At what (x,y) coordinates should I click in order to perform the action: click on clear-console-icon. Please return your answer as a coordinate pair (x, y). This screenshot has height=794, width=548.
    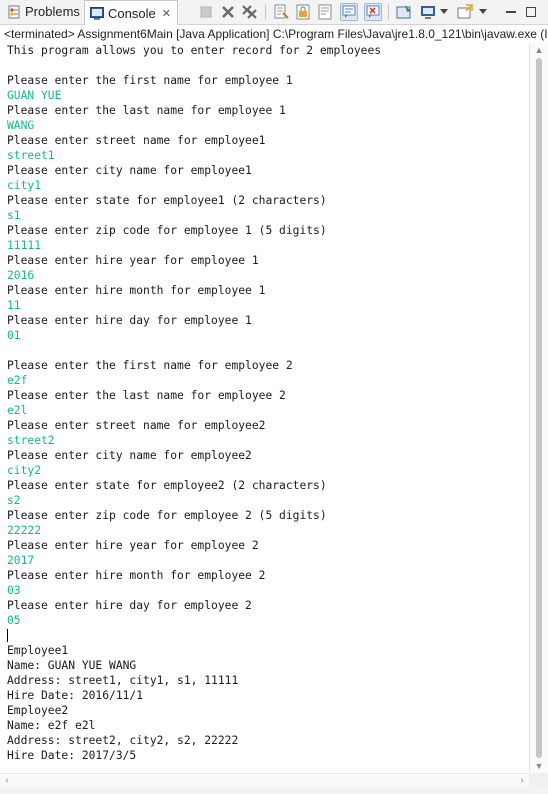
    Looking at the image, I should click on (281, 12).